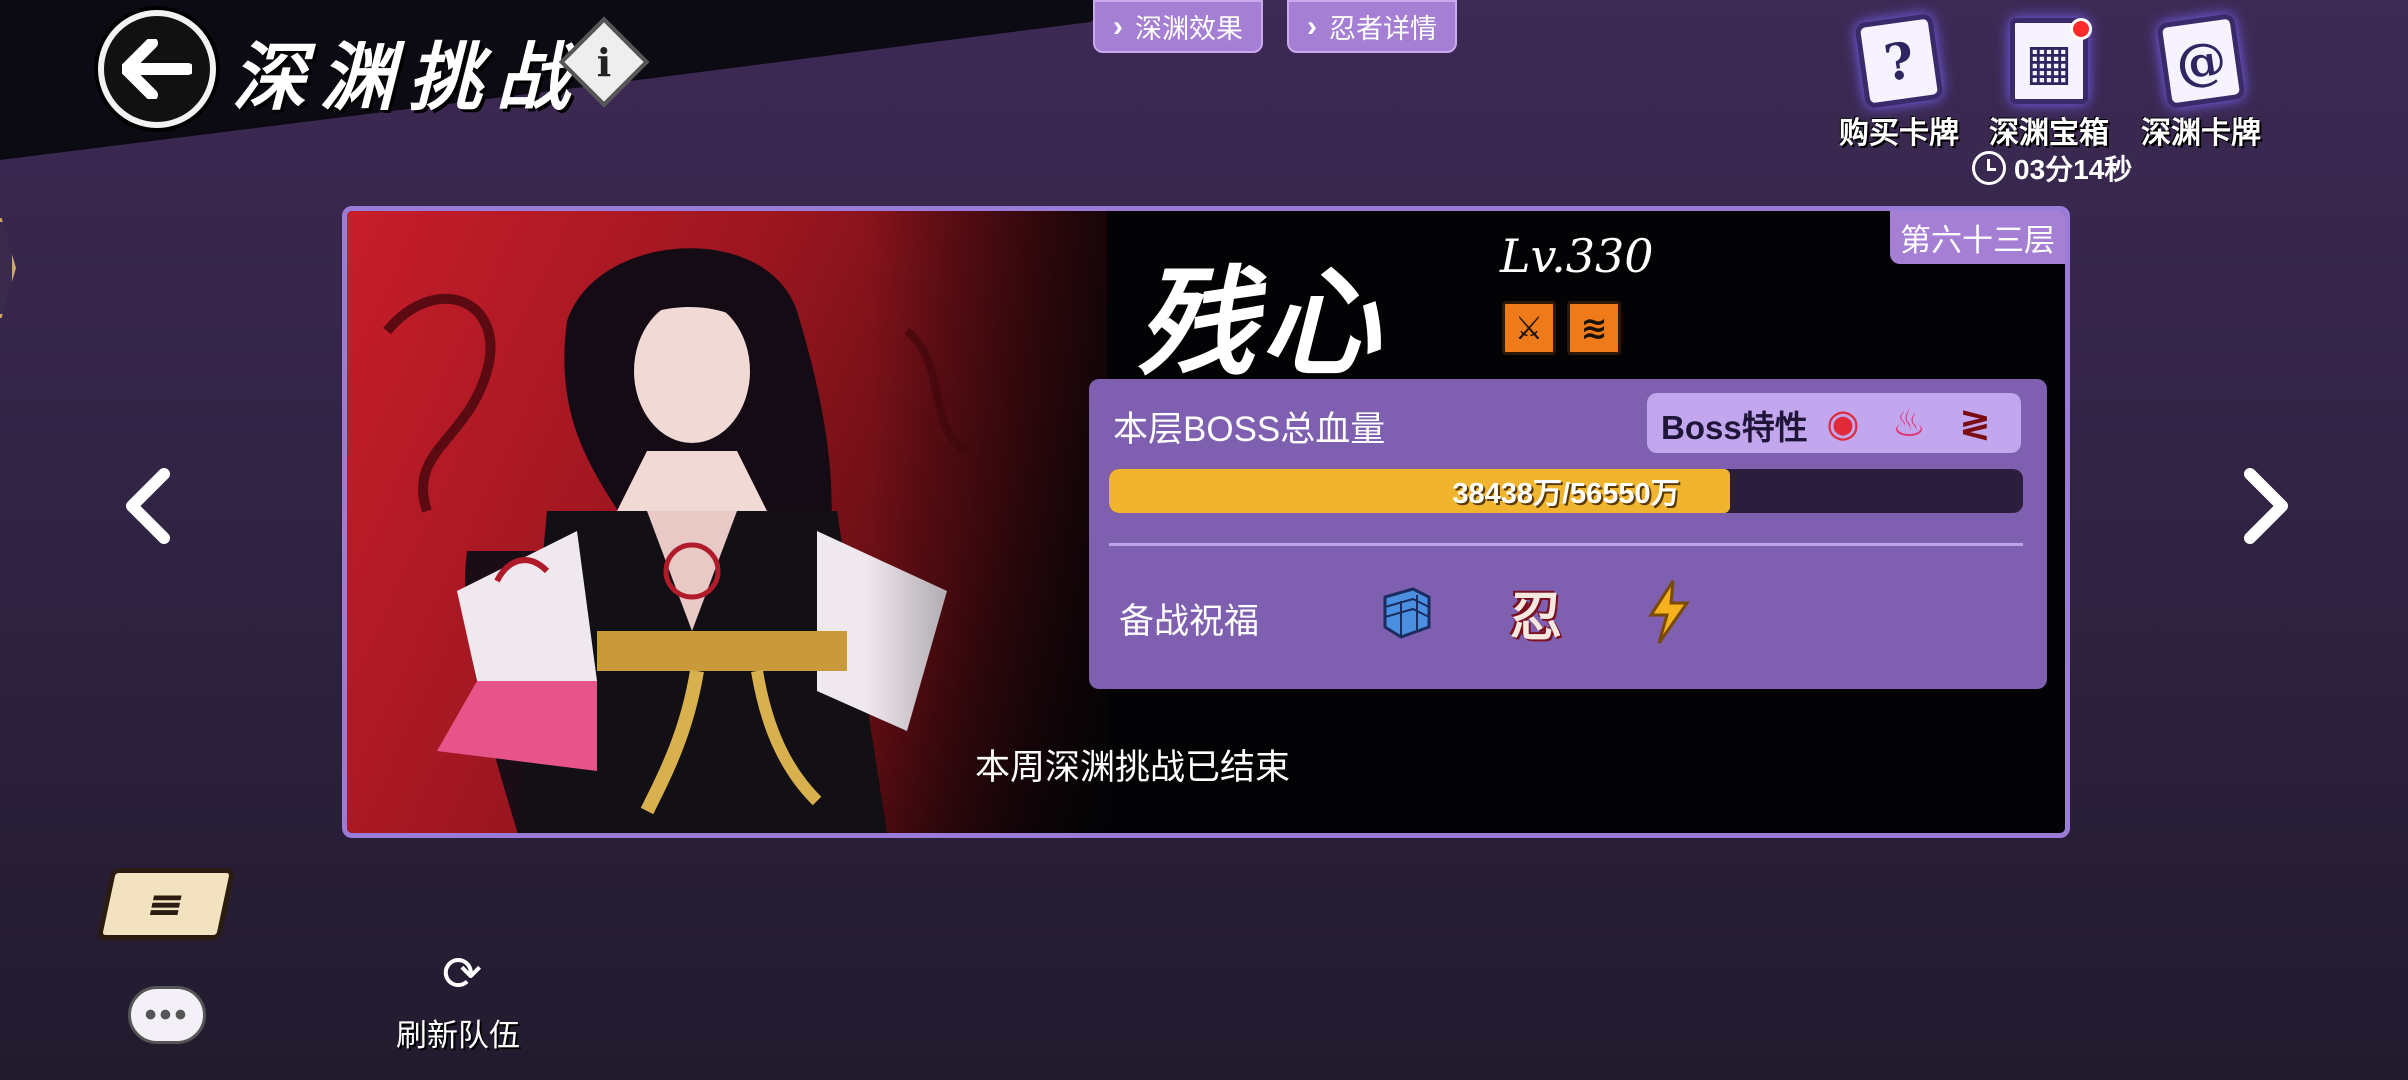 This screenshot has height=1080, width=2408. What do you see at coordinates (166, 904) in the screenshot?
I see `scroll-icon: ≡` at bounding box center [166, 904].